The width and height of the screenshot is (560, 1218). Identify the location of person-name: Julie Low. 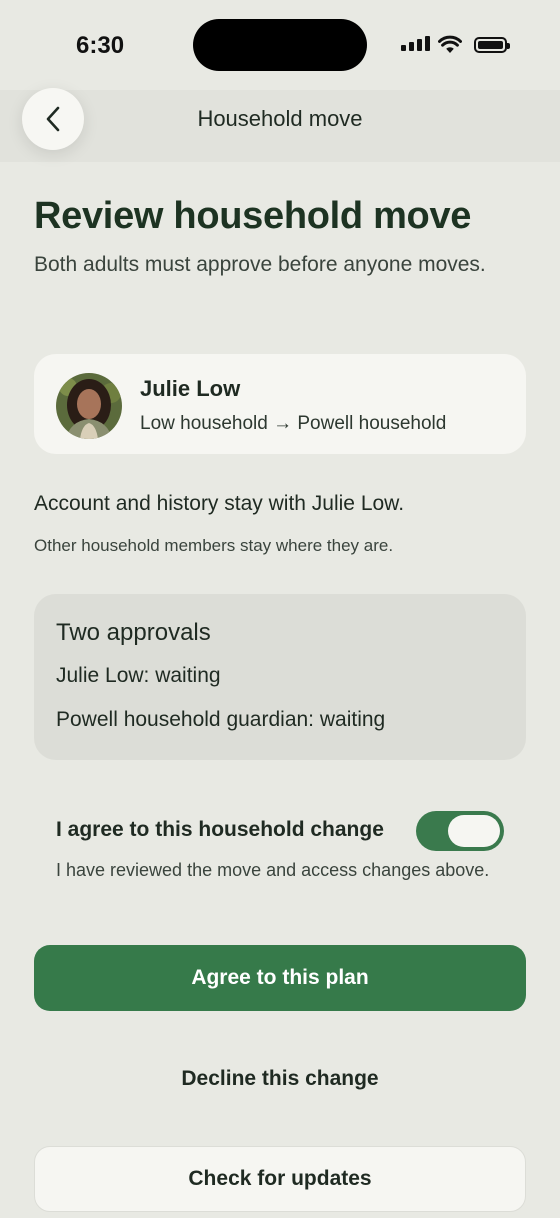
(190, 388).